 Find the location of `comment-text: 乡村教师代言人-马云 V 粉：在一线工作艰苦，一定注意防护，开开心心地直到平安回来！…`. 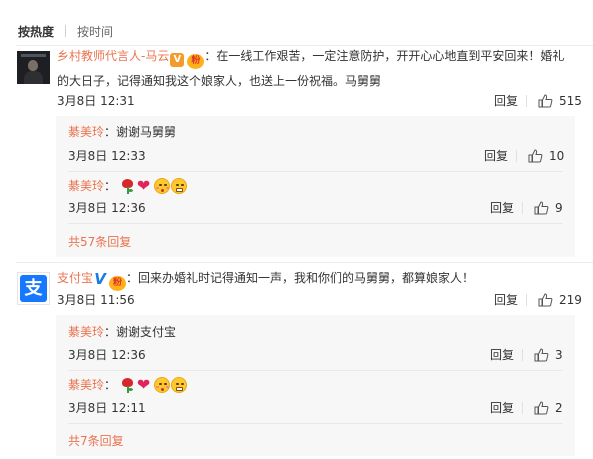

comment-text: 乡村教师代言人-马云 V 粉：在一线工作艰苦，一定注意防护，开开心心地直到平安回来！… is located at coordinates (316, 68).